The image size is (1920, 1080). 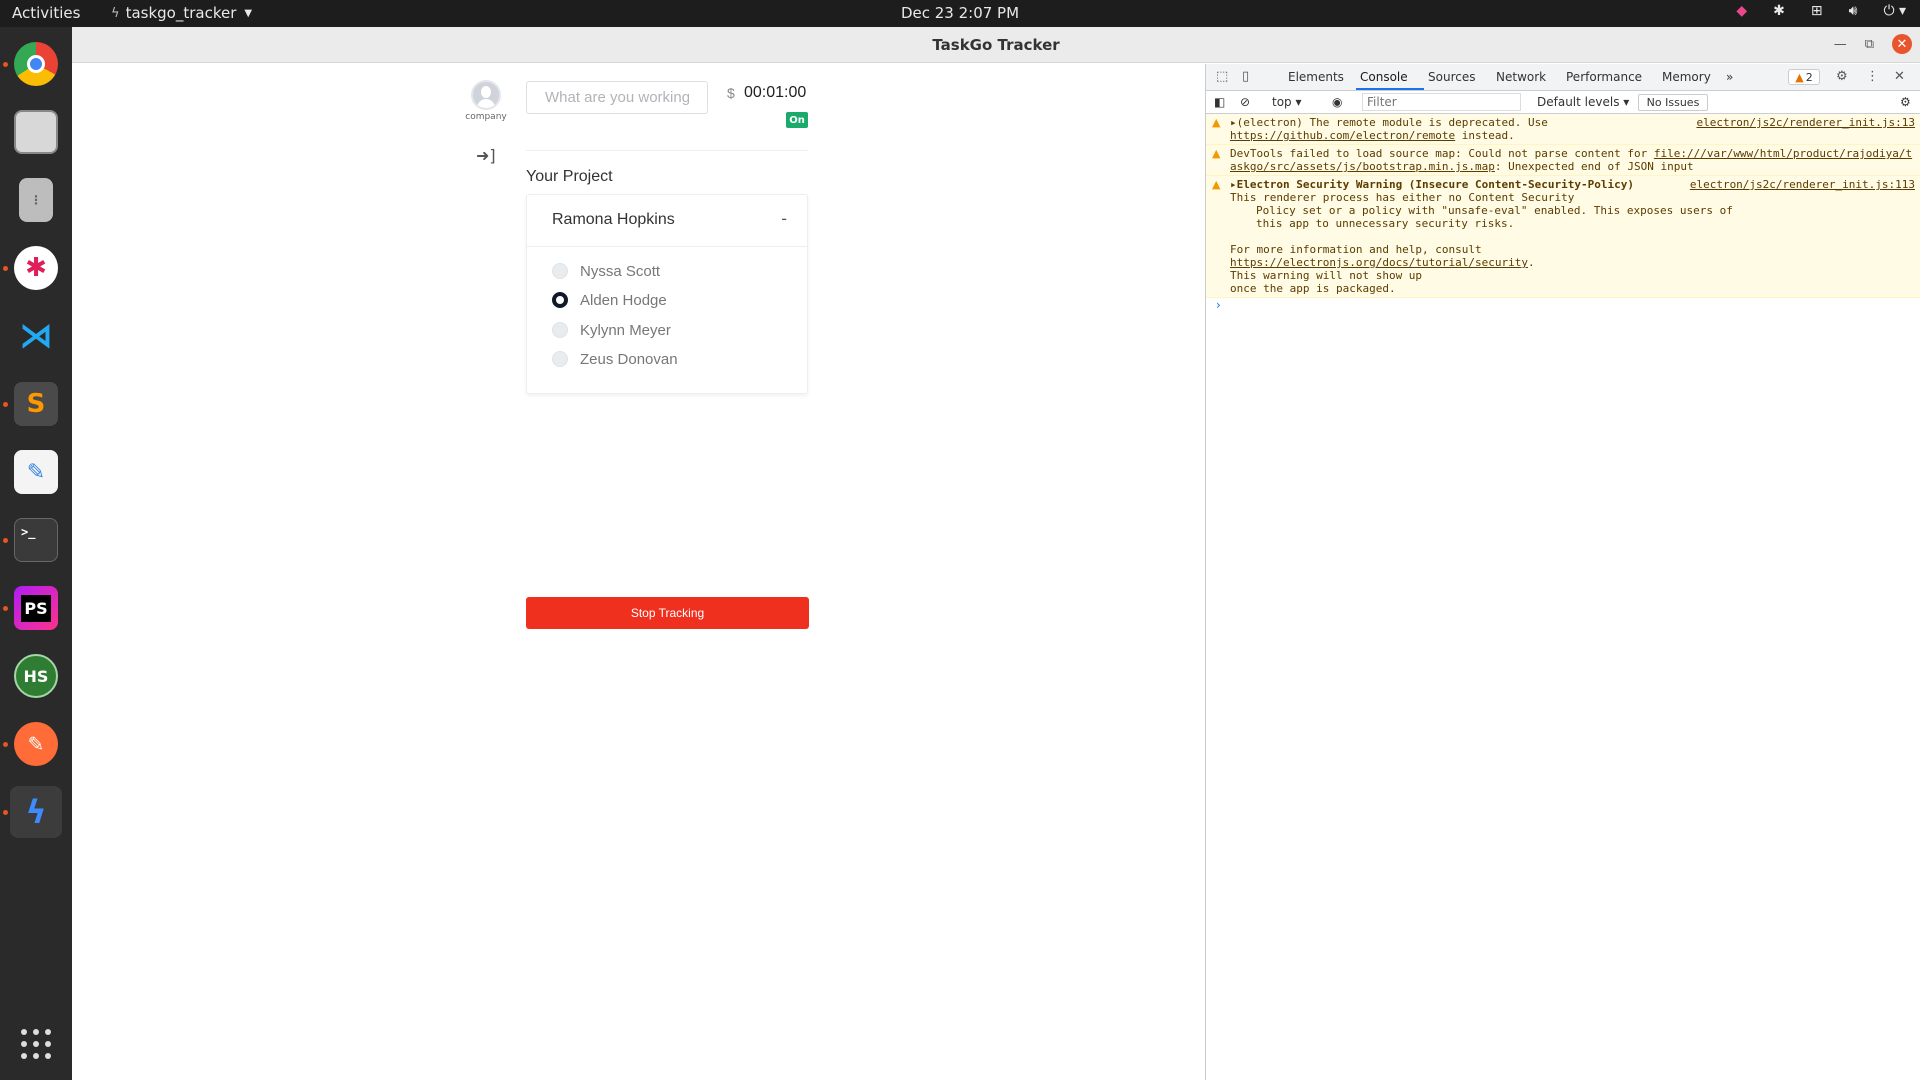 I want to click on stop-tracking-button: Stop Tracking, so click(x=667, y=613).